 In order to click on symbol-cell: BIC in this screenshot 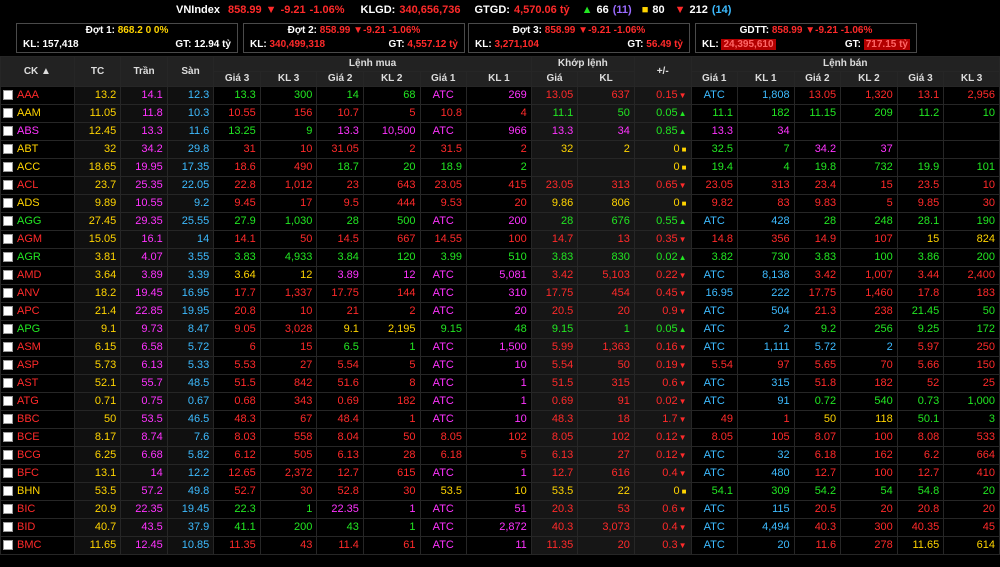, I will do `click(37, 509)`.